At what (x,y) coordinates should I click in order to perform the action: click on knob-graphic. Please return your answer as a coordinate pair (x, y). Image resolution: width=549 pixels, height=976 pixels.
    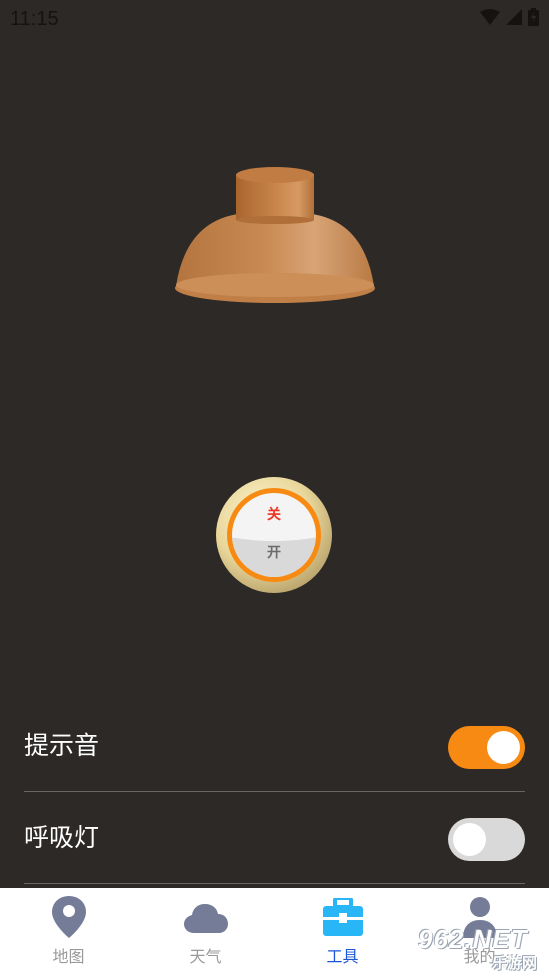
    Looking at the image, I should click on (274, 535).